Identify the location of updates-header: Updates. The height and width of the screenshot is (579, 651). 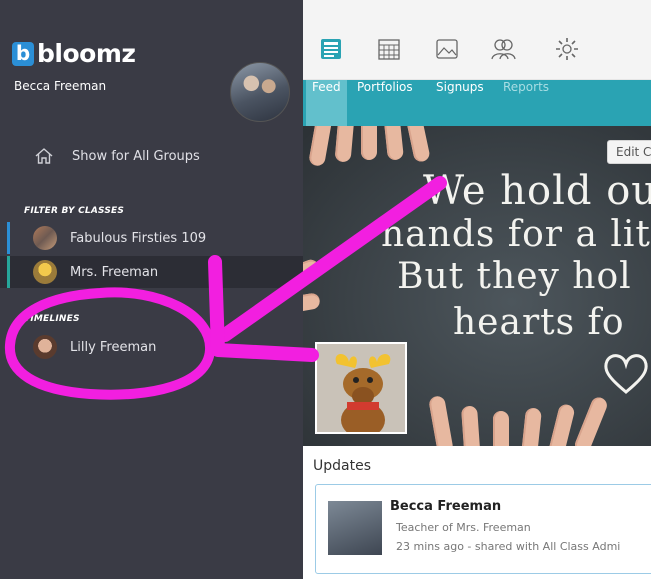
(342, 466).